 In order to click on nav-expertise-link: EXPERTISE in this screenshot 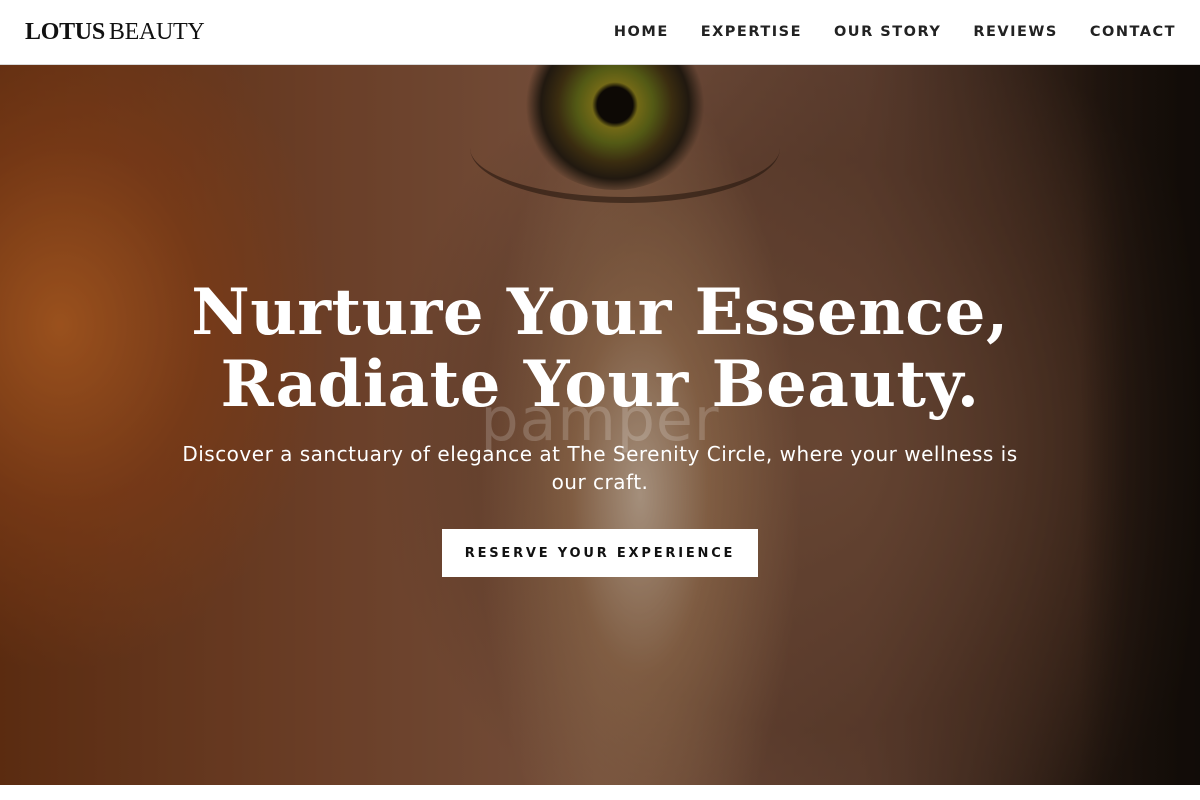, I will do `click(751, 32)`.